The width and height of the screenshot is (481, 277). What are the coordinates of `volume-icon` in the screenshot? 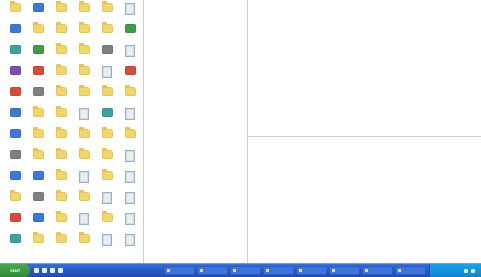 It's located at (473, 270).